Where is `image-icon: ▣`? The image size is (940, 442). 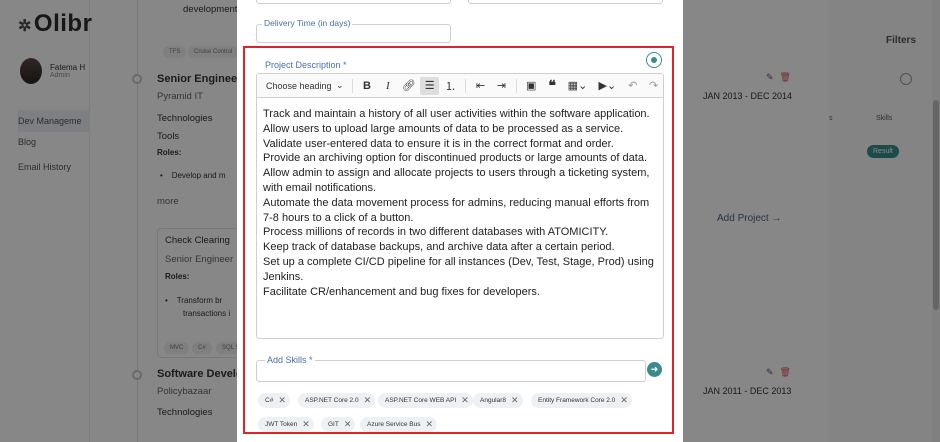 image-icon: ▣ is located at coordinates (531, 86).